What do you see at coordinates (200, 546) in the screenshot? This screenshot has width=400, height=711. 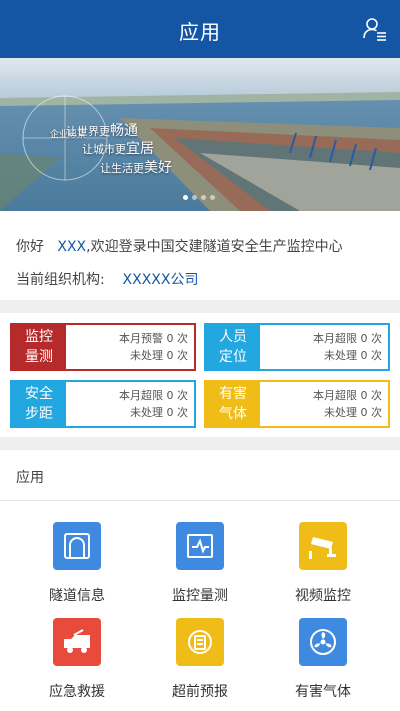 I see `monitor-chart-icon` at bounding box center [200, 546].